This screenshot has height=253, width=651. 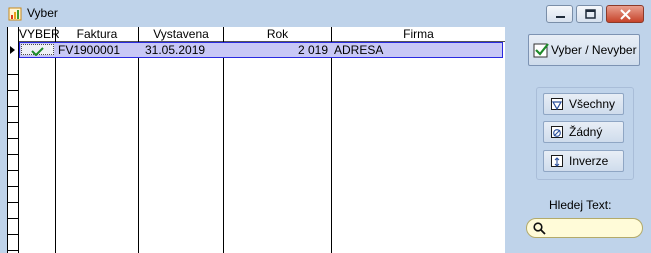 I want to click on toggle-selection-label: Vyber / Nevyber, so click(x=594, y=50).